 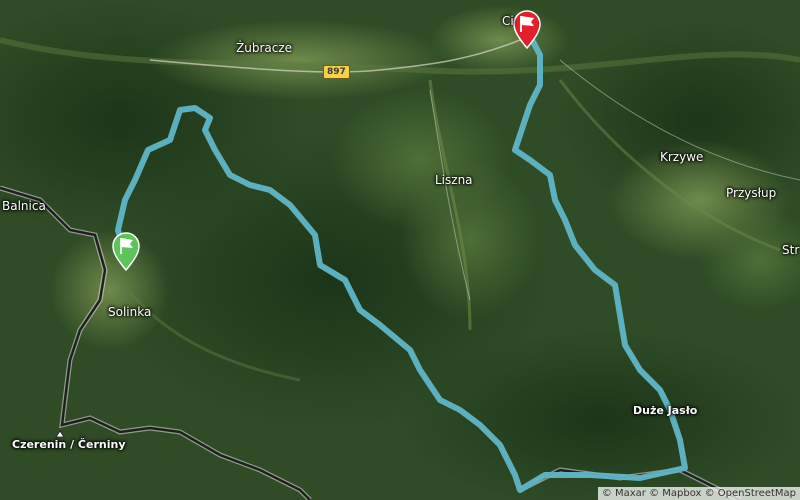 What do you see at coordinates (682, 157) in the screenshot?
I see `place-label-krzywe: Krzywe` at bounding box center [682, 157].